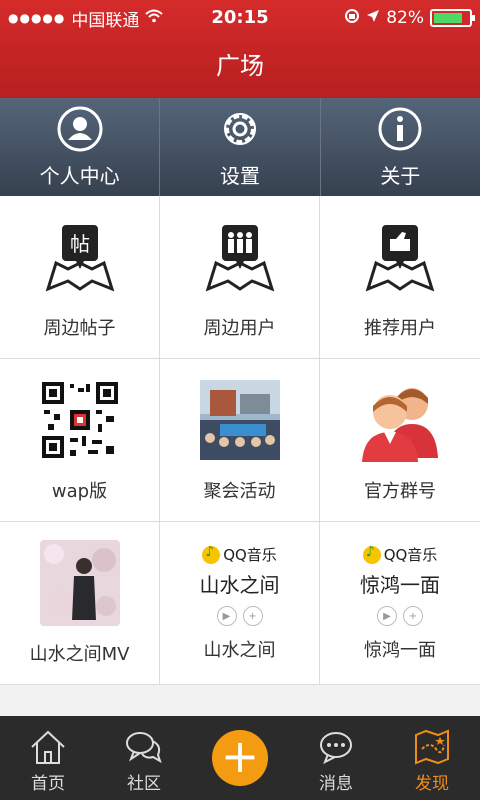 This screenshot has width=480, height=800. What do you see at coordinates (239, 420) in the screenshot?
I see `event-photo` at bounding box center [239, 420].